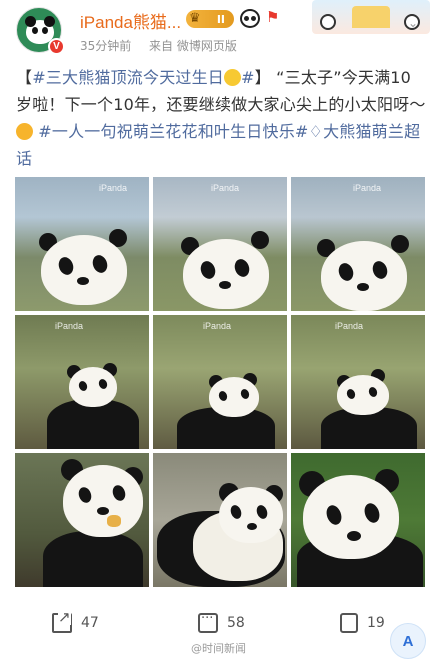 The width and height of the screenshot is (440, 661). What do you see at coordinates (358, 382) in the screenshot?
I see `photo-6: iPanda` at bounding box center [358, 382].